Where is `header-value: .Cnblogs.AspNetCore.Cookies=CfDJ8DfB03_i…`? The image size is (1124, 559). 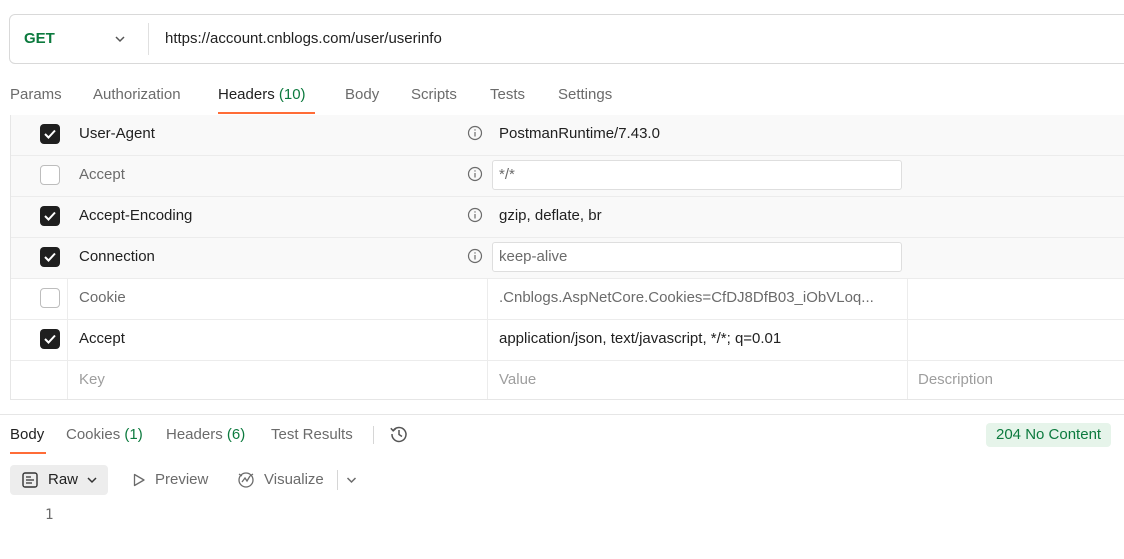
header-value: .Cnblogs.AspNetCore.Cookies=CfDJ8DfB03_i… is located at coordinates (686, 298).